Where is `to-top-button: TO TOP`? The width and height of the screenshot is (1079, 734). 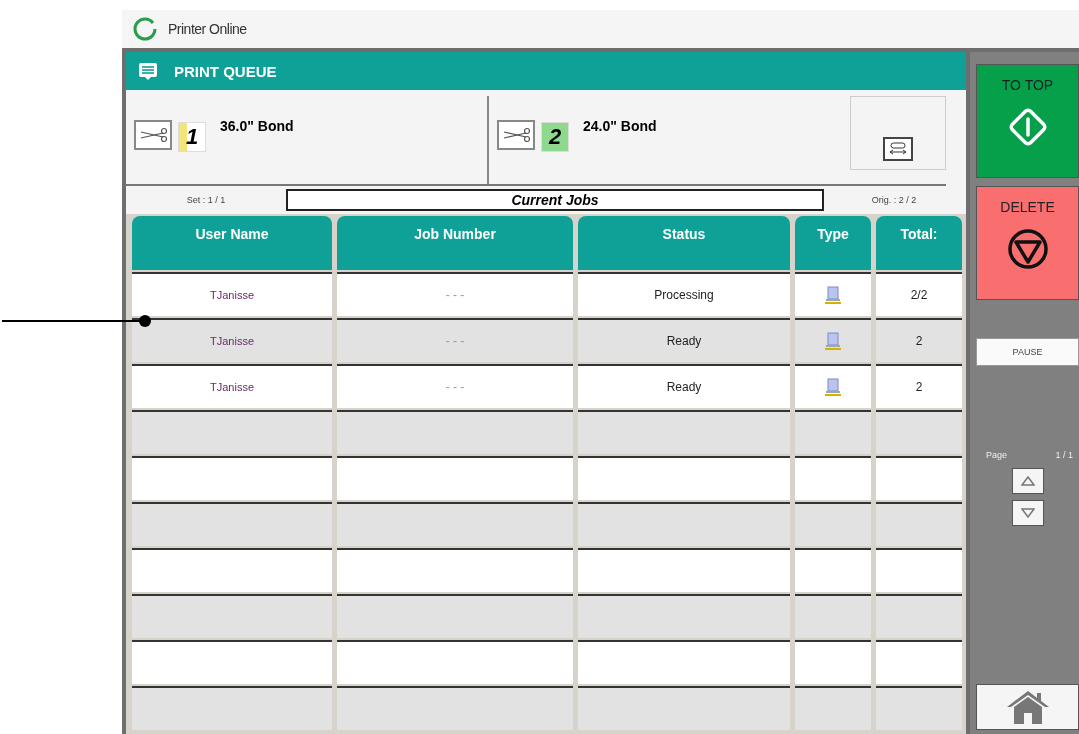 to-top-button: TO TOP is located at coordinates (1027, 121).